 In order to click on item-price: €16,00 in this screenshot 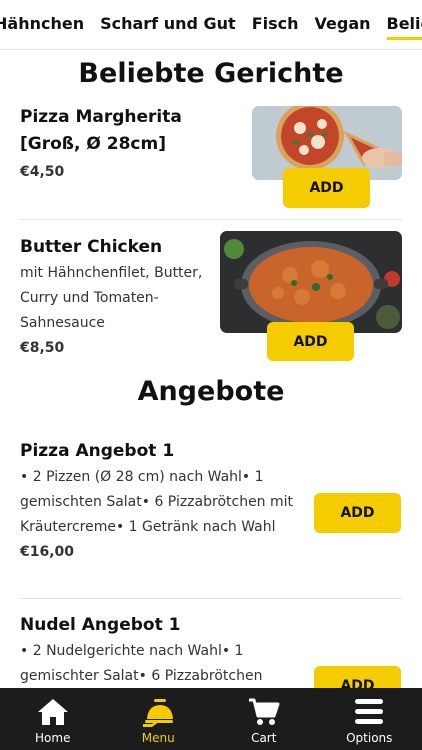, I will do `click(47, 552)`.